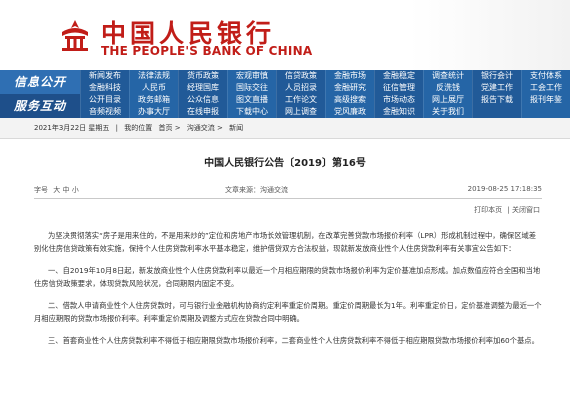  Describe the element at coordinates (447, 112) in the screenshot. I see `nav-item: 关于我们` at that location.